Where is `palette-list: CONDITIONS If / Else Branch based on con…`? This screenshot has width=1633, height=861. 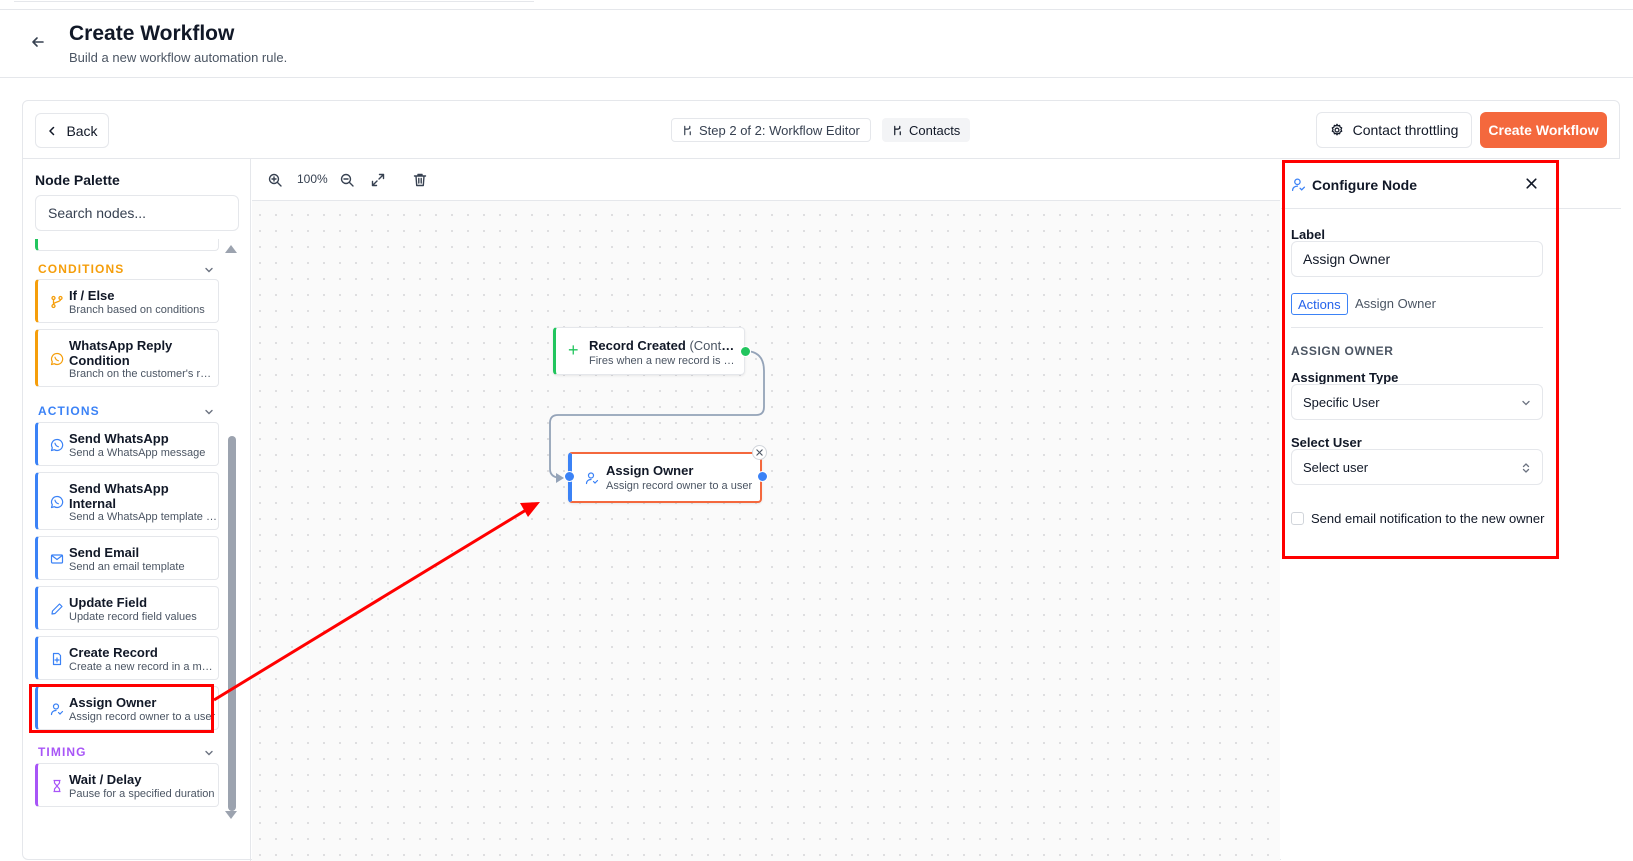 palette-list: CONDITIONS If / Else Branch based on con… is located at coordinates (136, 550).